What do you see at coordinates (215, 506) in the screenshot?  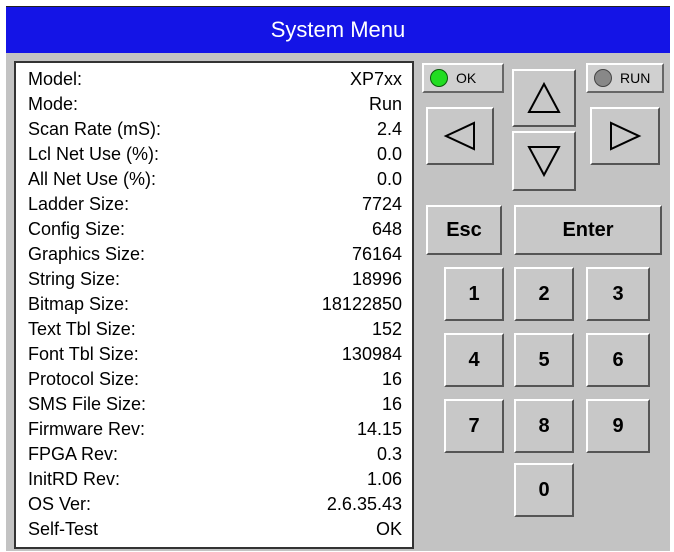 I see `info-row-os-ver: OS Ver: 2.6.35.43` at bounding box center [215, 506].